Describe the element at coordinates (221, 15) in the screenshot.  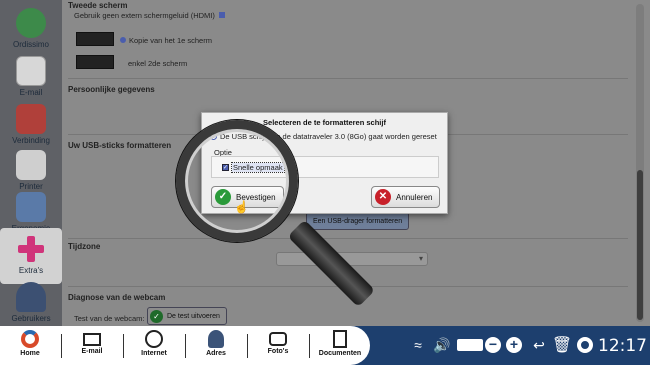
I see `hdmi-checkbox` at that location.